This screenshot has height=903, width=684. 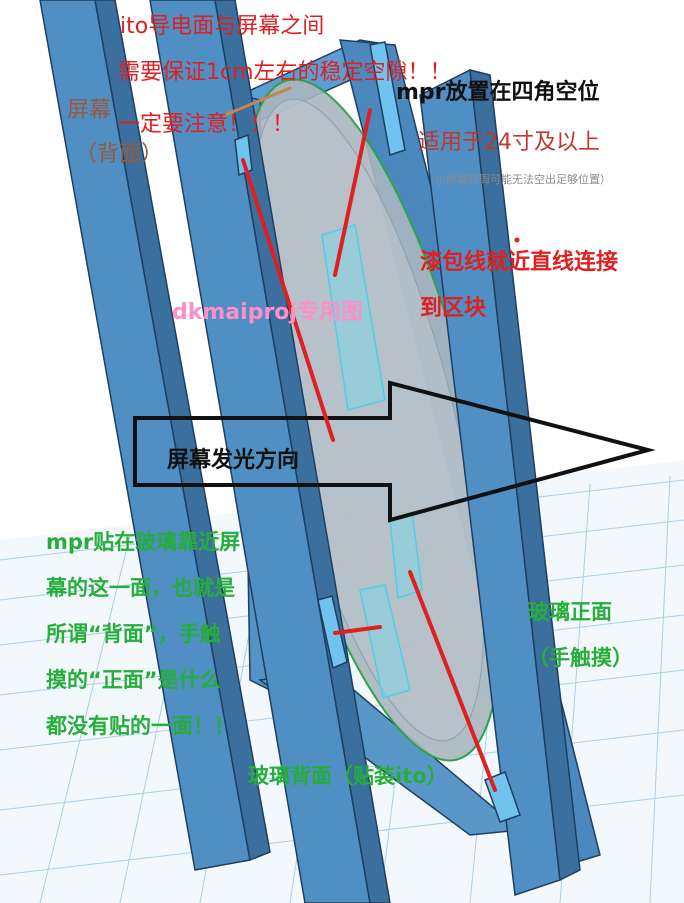 What do you see at coordinates (509, 142) in the screenshot?
I see `size-note: 适用于24寸及以上` at bounding box center [509, 142].